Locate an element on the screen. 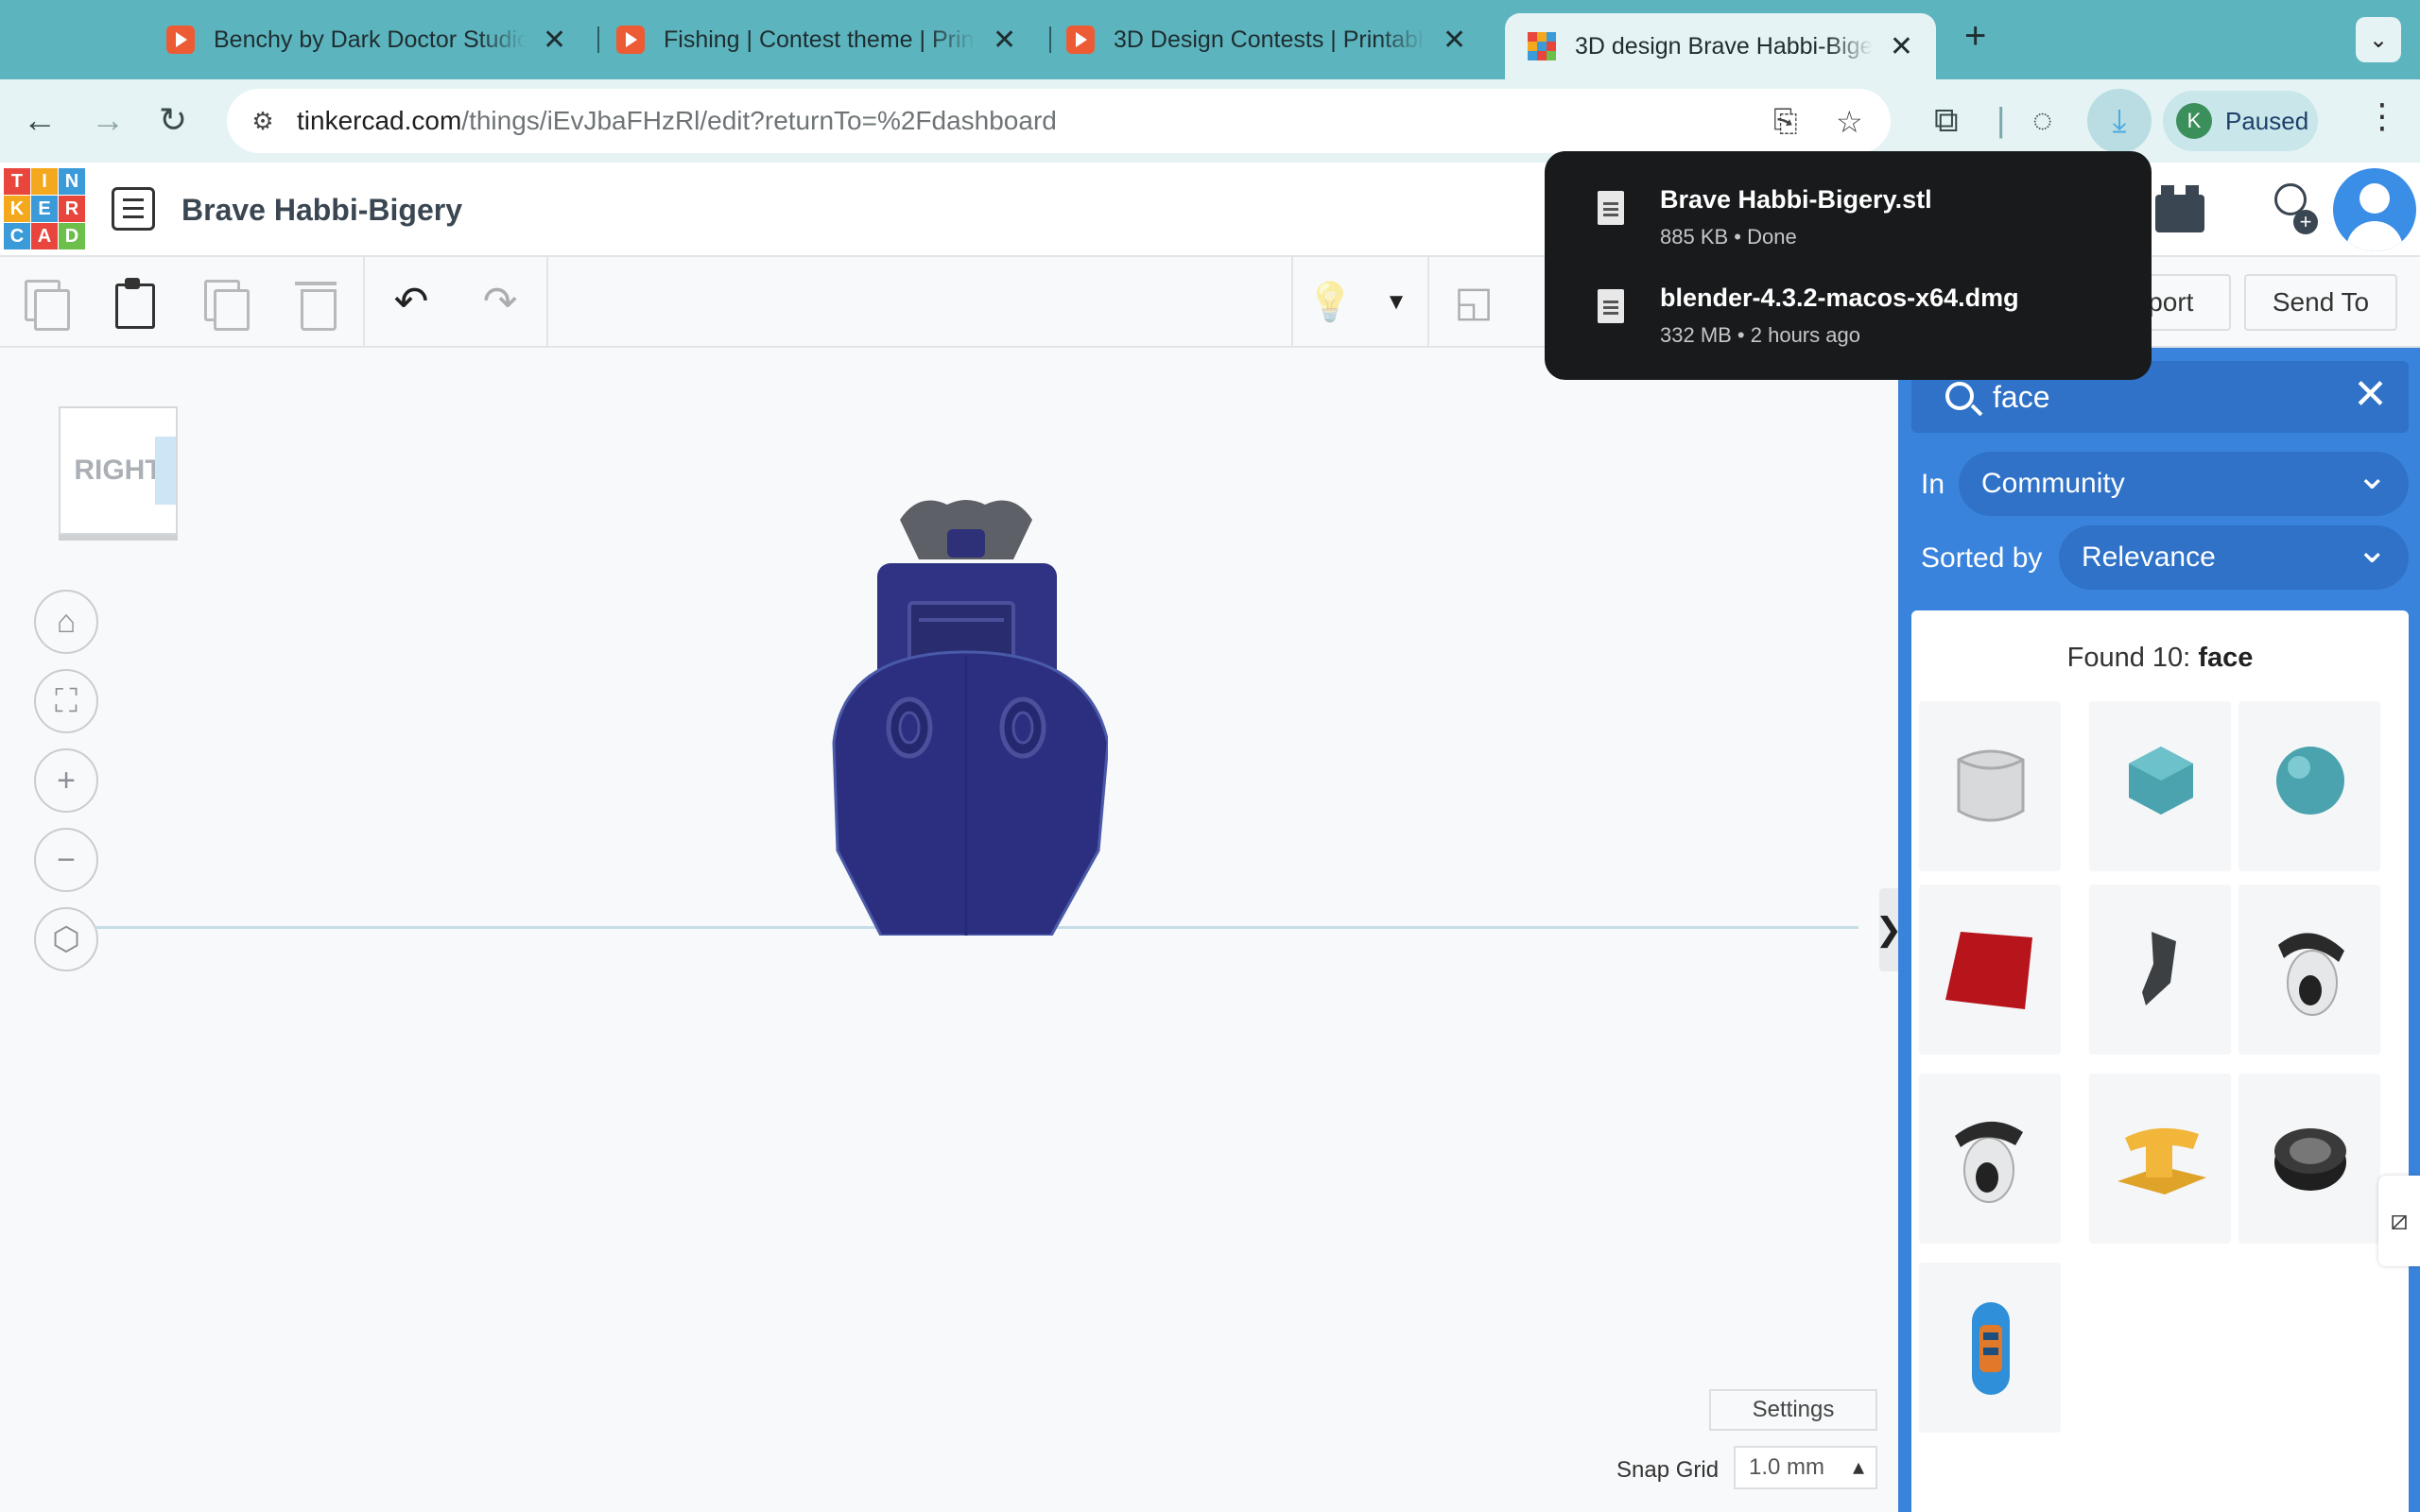 The height and width of the screenshot is (1512, 2420). forward-arrow-icon: → is located at coordinates (108, 120).